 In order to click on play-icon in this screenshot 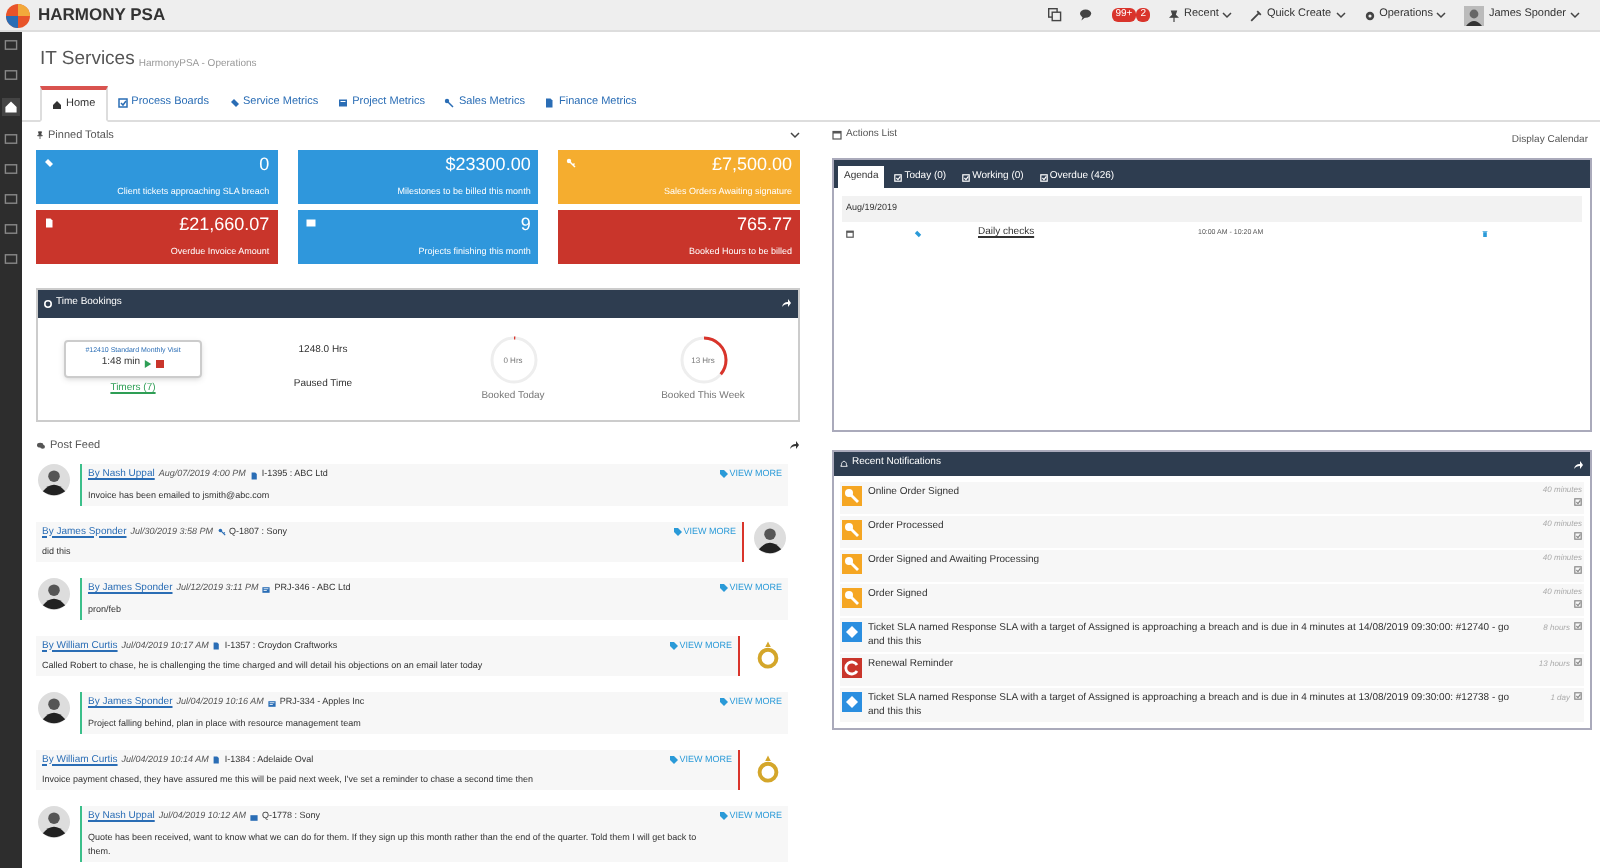, I will do `click(148, 364)`.